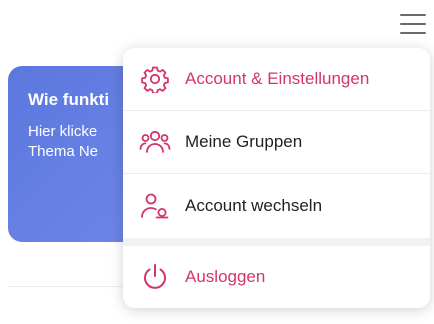 Image resolution: width=434 pixels, height=324 pixels. I want to click on switch-account-icon, so click(155, 206).